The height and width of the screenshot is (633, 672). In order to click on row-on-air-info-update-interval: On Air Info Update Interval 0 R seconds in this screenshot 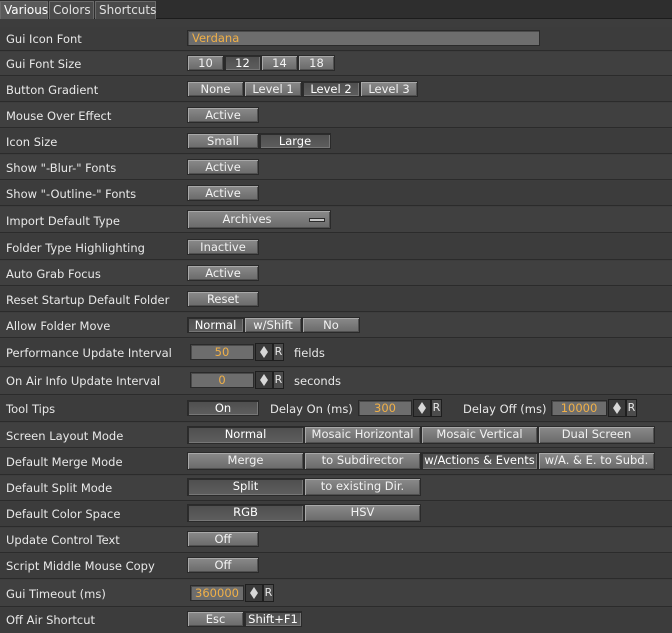, I will do `click(336, 381)`.